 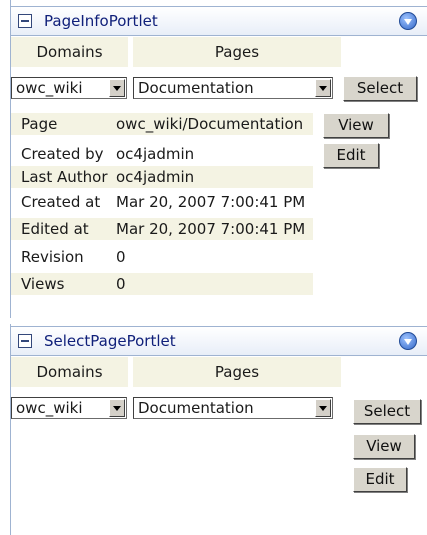 I want to click on info-row-edited-at: Edited at Mar 20, 2007 7:00:41 PM, so click(x=162, y=229).